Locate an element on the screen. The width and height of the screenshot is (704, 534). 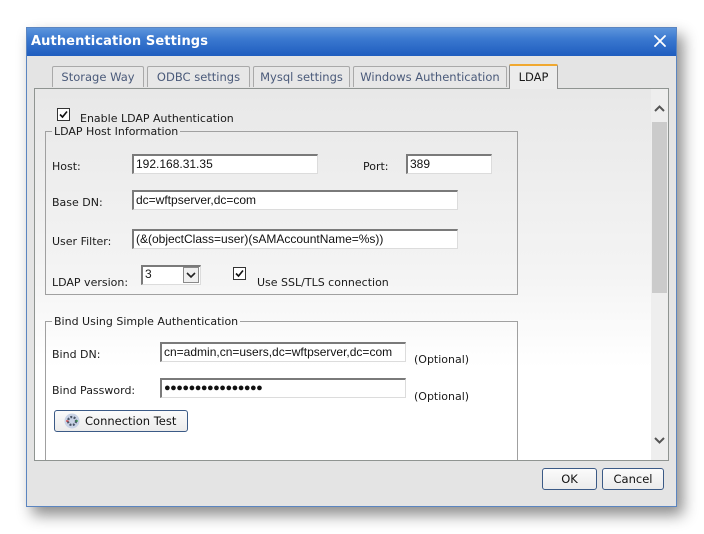
base-dn-input: dc=wftpserver,dc=com is located at coordinates (295, 200).